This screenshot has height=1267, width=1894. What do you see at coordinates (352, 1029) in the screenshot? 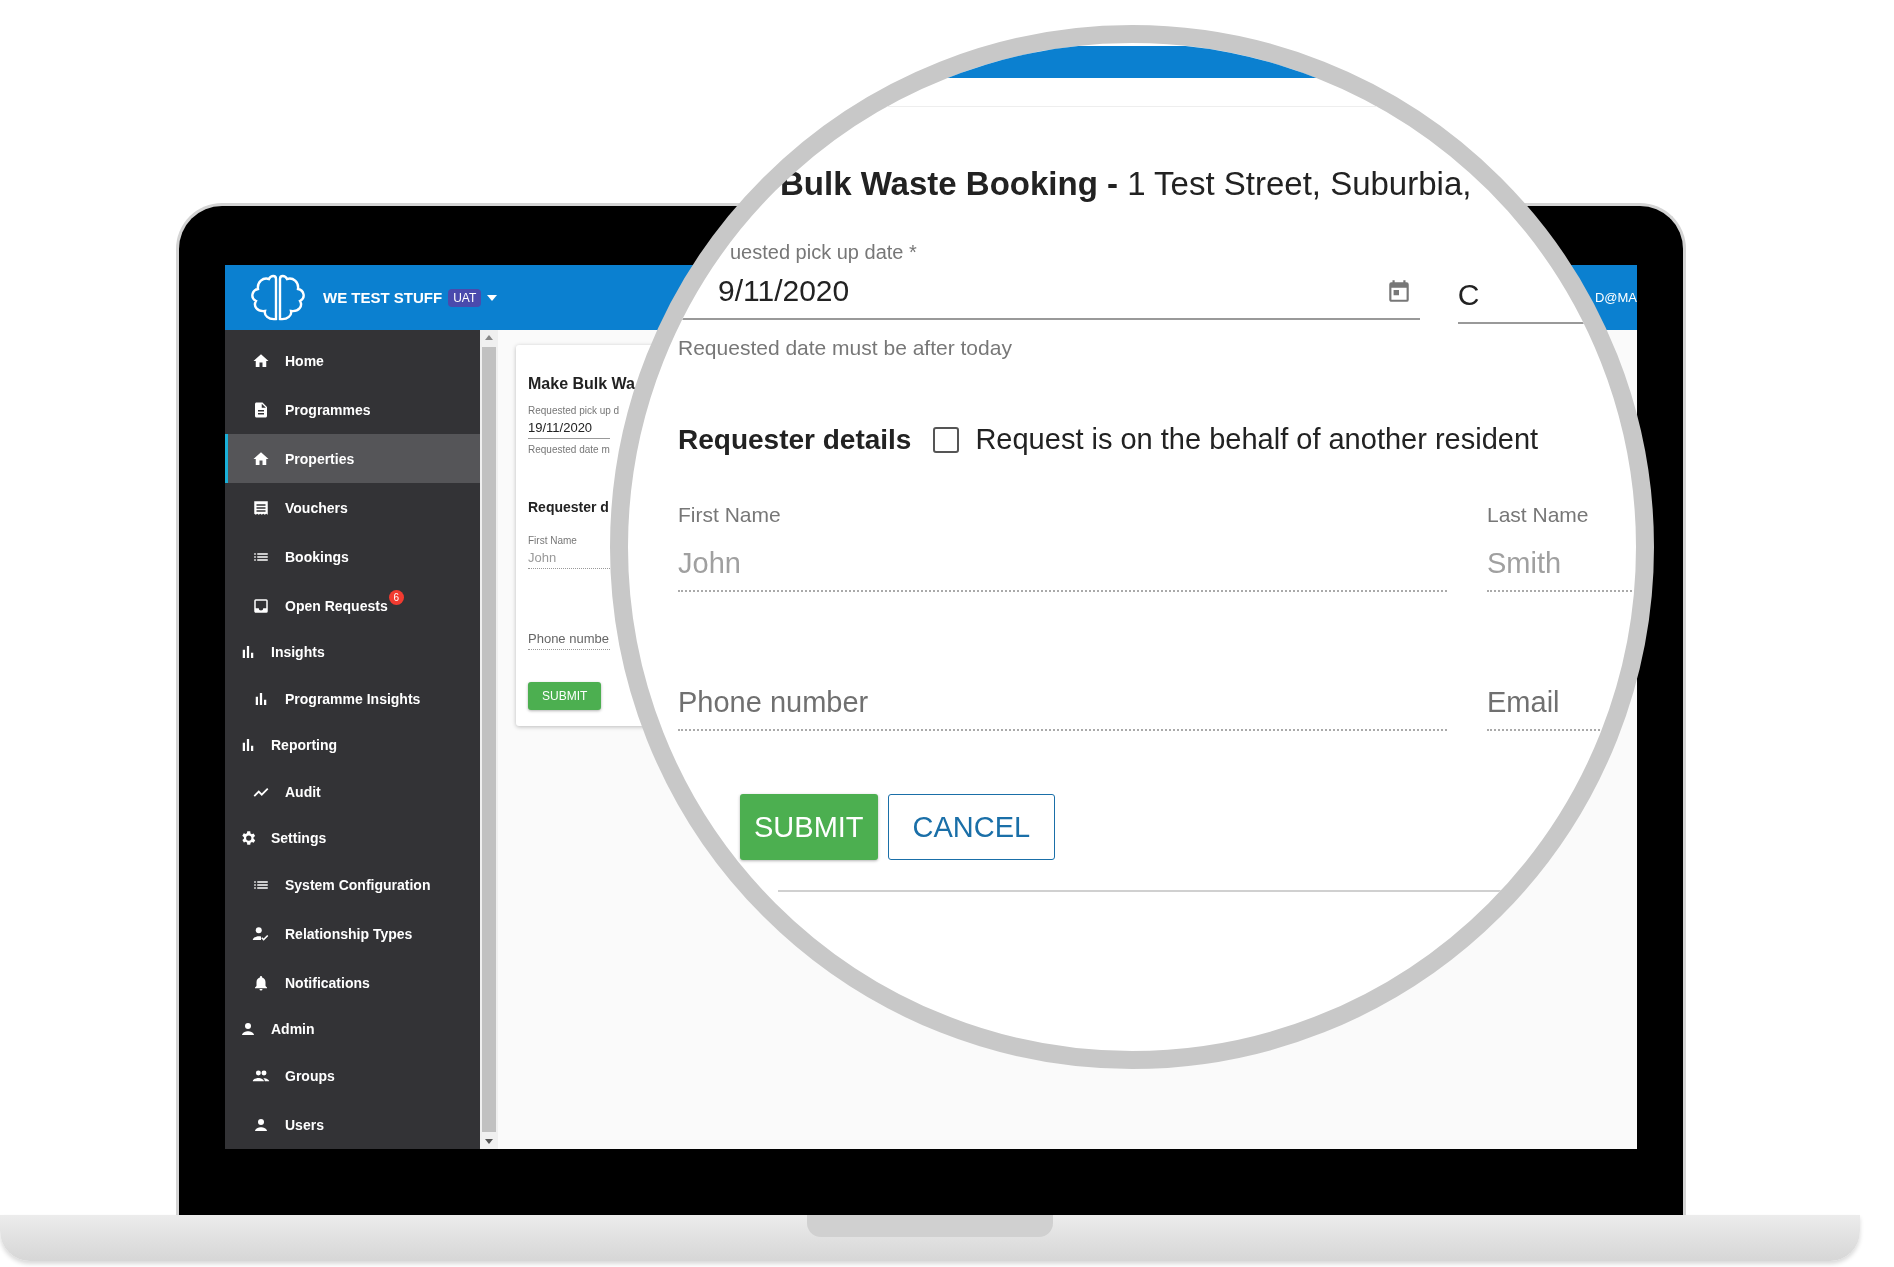
I see `sidebar-section: Admin` at bounding box center [352, 1029].